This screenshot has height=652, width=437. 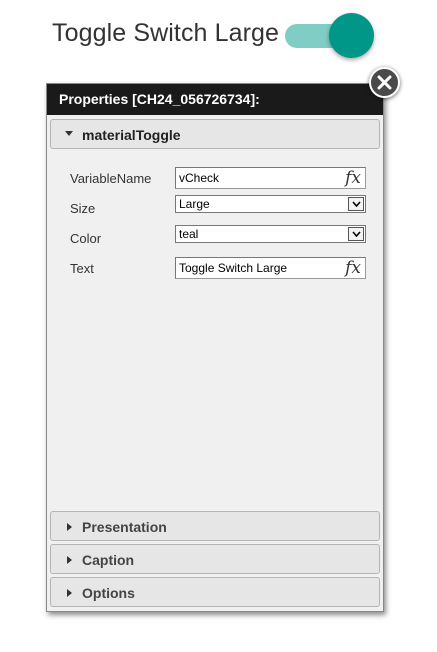 I want to click on variable-name-value: vCheck, so click(x=199, y=178).